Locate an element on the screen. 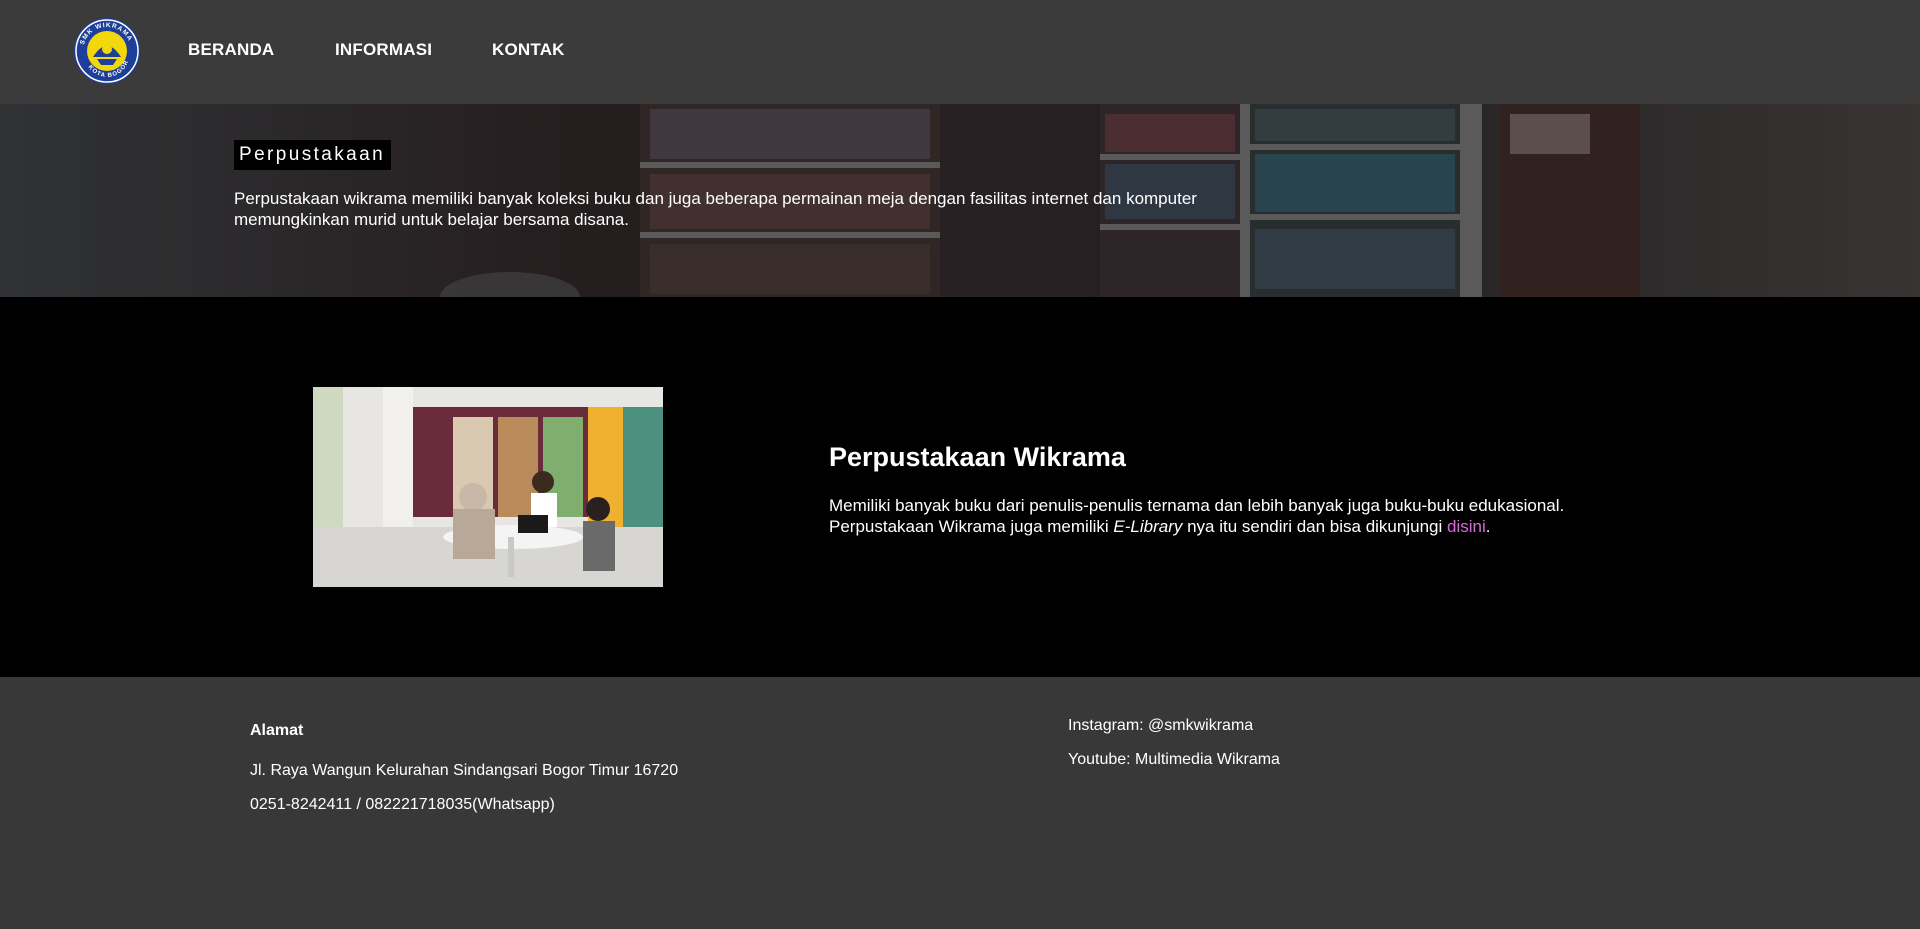 Image resolution: width=1920 pixels, height=929 pixels. hero-title: Perpustakaan is located at coordinates (313, 155).